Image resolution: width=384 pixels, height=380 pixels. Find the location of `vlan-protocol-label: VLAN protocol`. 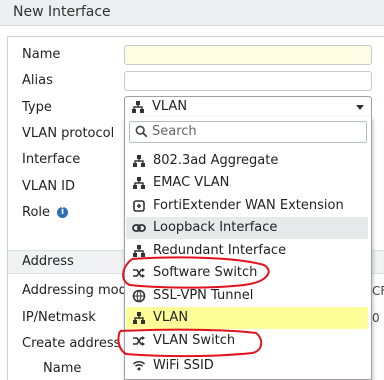

vlan-protocol-label: VLAN protocol is located at coordinates (68, 133).